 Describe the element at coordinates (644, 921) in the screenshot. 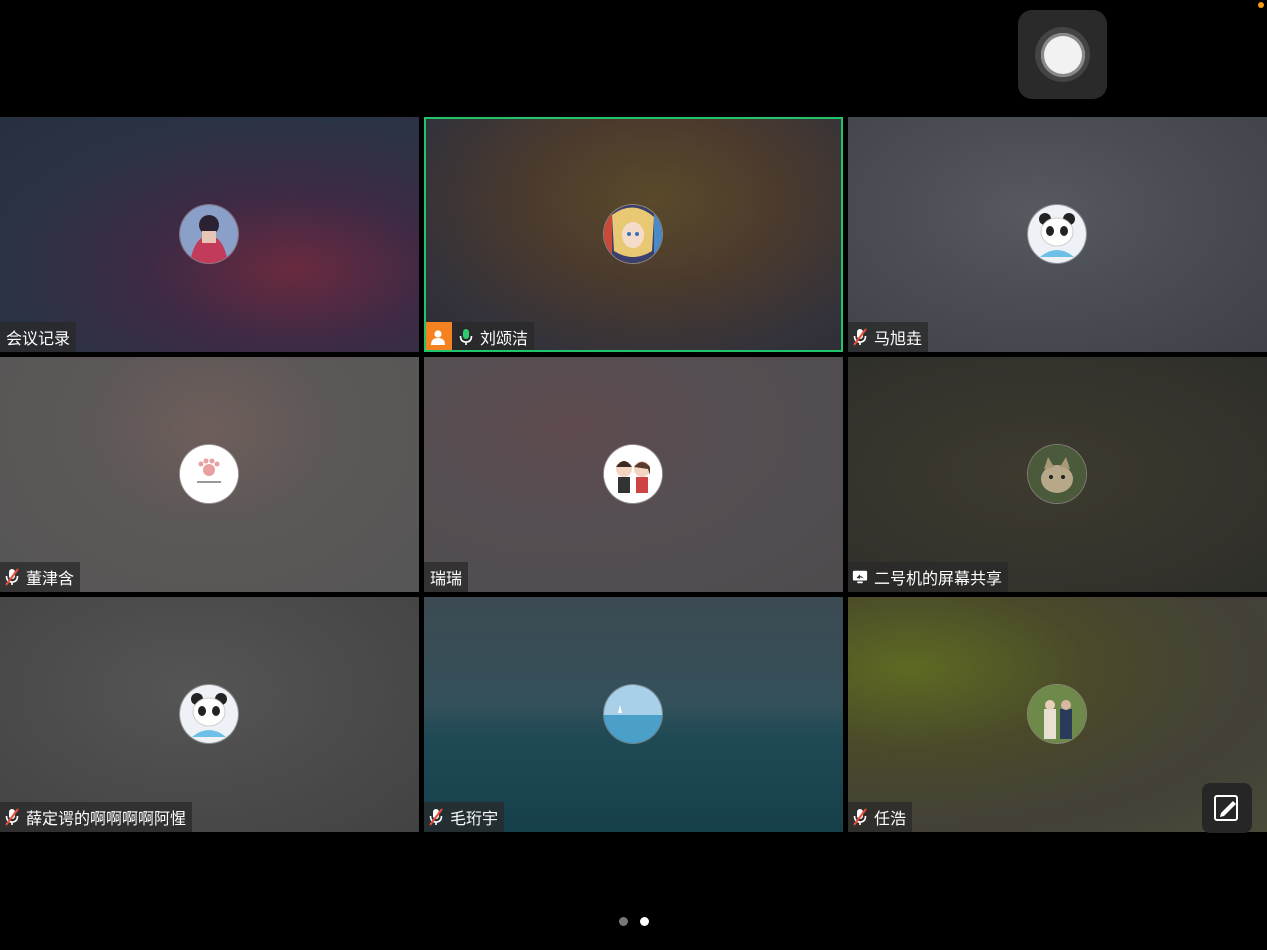

I see `page-dot-2-current` at that location.